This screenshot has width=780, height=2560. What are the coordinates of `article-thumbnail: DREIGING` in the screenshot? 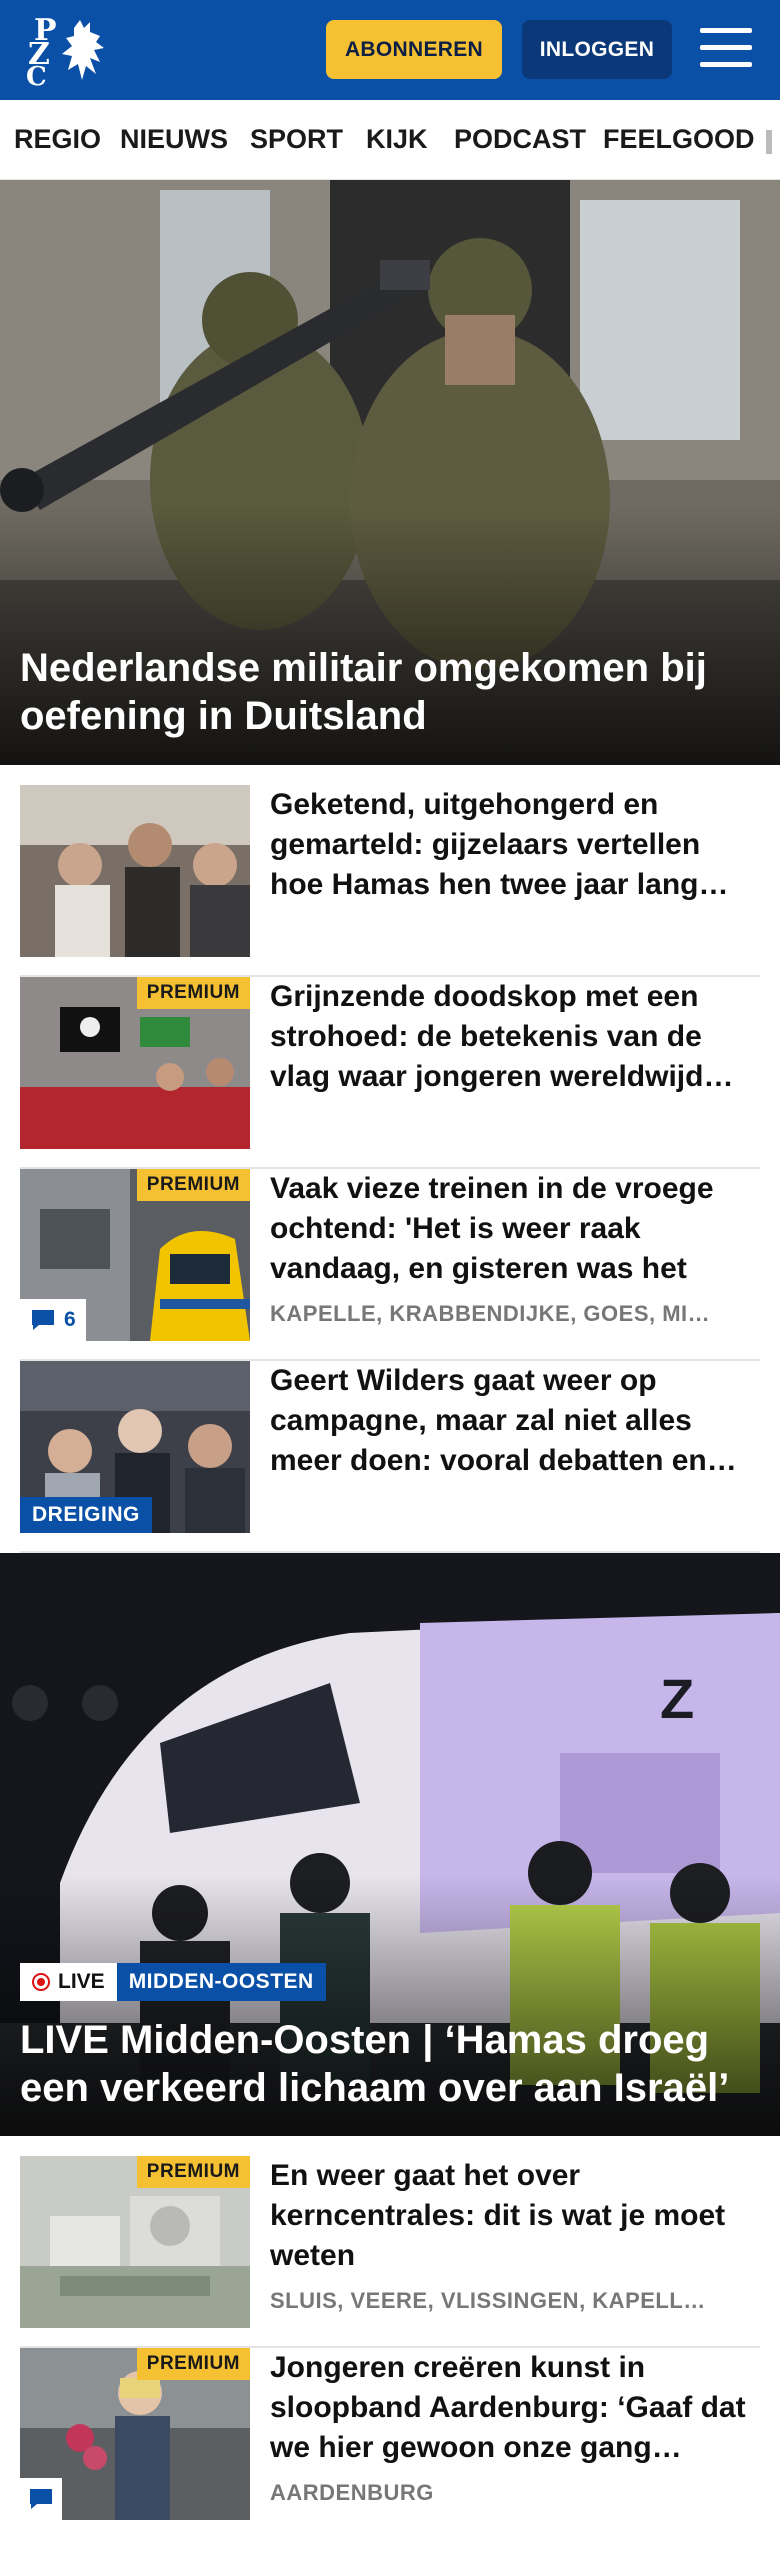 It's located at (135, 1447).